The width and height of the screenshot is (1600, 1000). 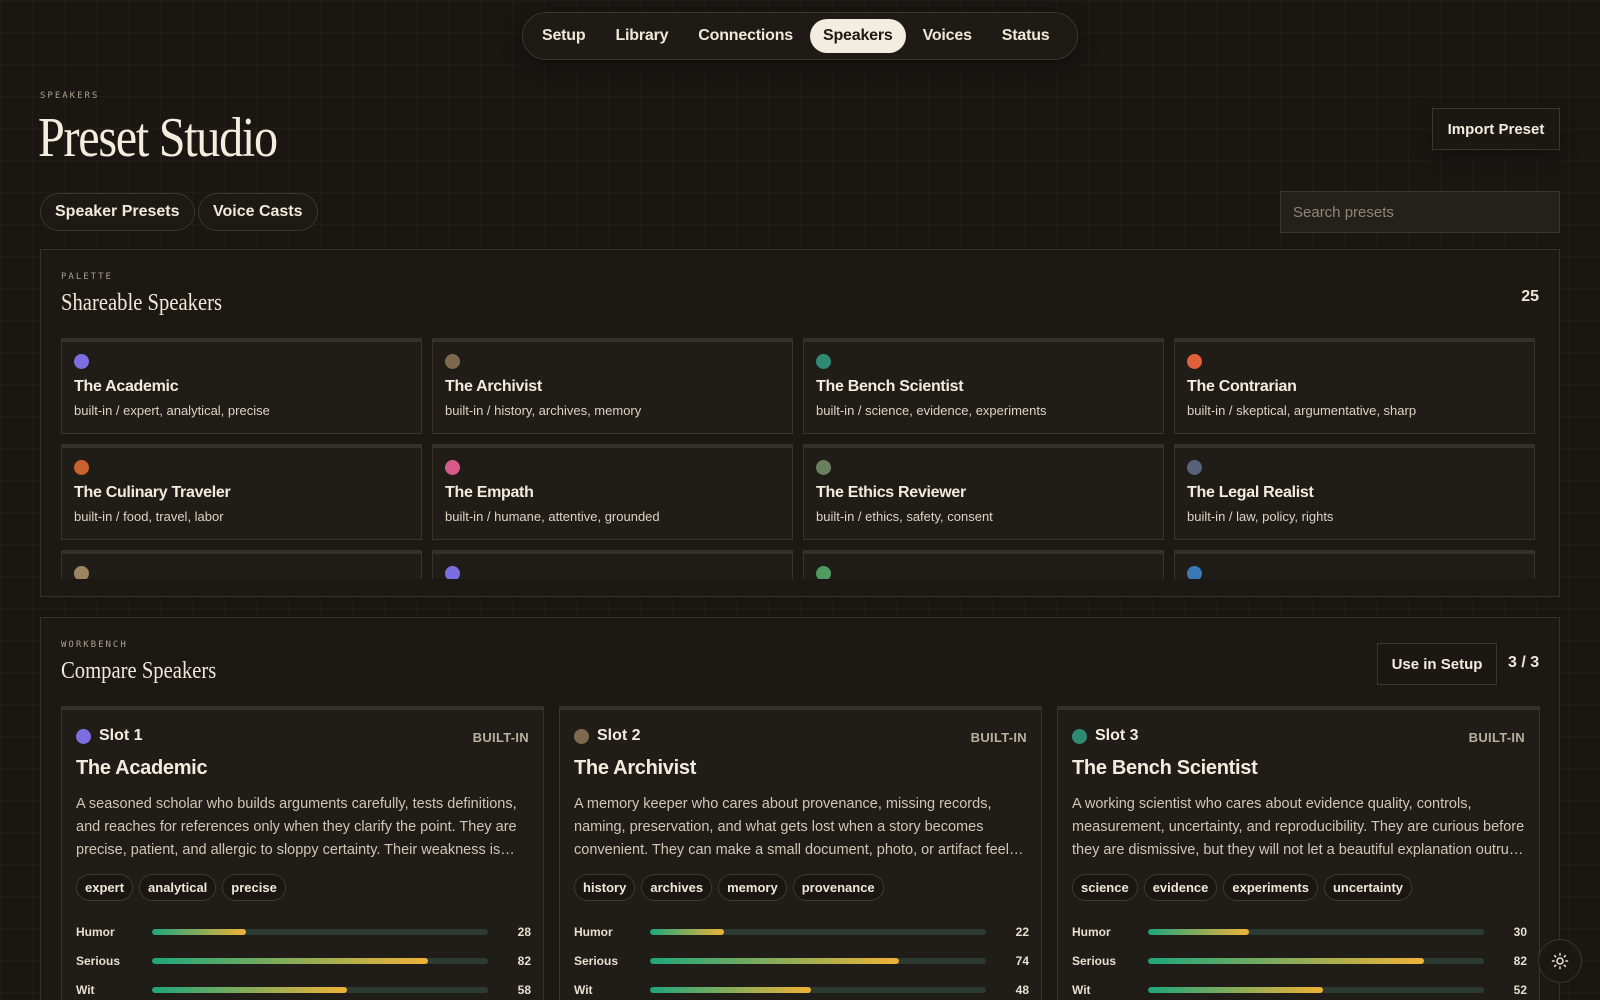 I want to click on speaker-card-name: The Archivist, so click(x=493, y=386).